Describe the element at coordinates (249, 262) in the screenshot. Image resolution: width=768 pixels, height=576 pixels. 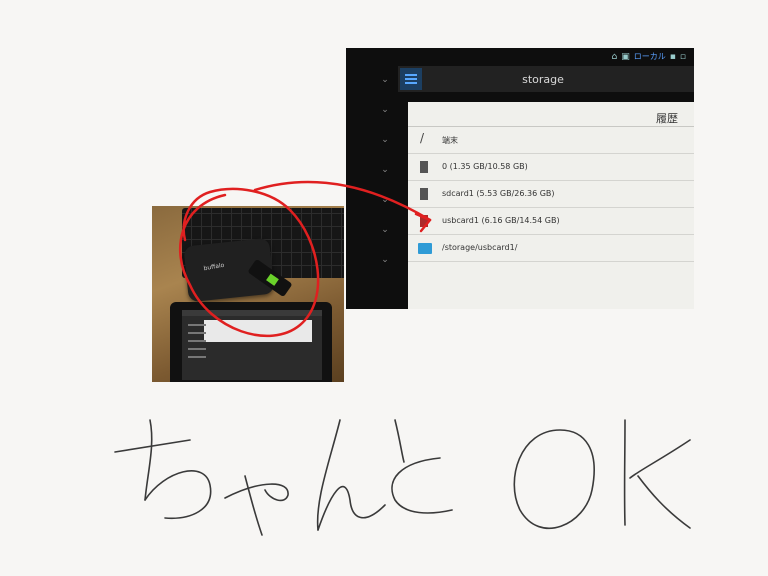
I see `red-circle-annotation` at that location.